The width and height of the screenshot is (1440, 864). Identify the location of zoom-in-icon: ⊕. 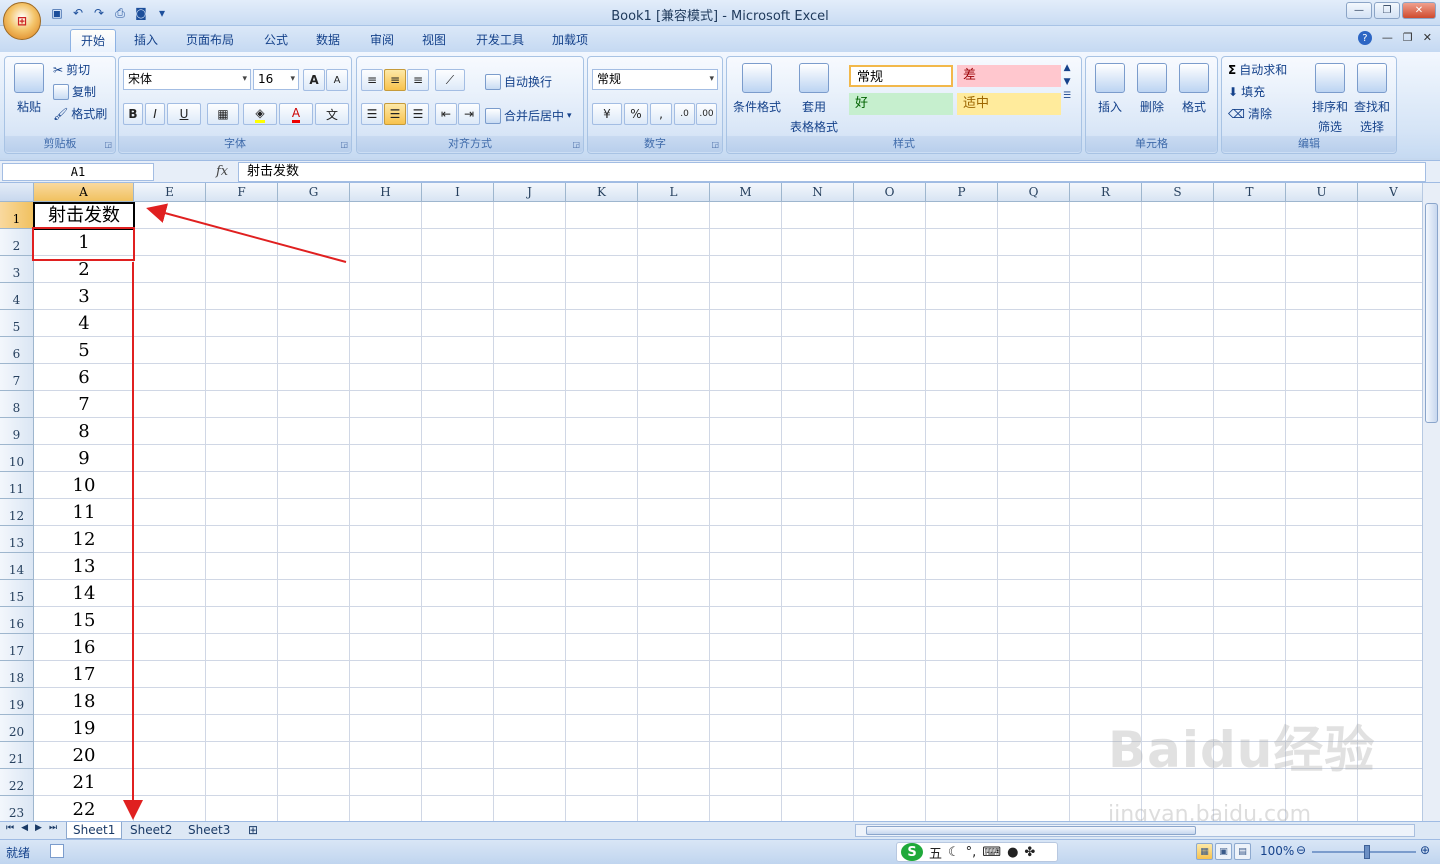
(1425, 850).